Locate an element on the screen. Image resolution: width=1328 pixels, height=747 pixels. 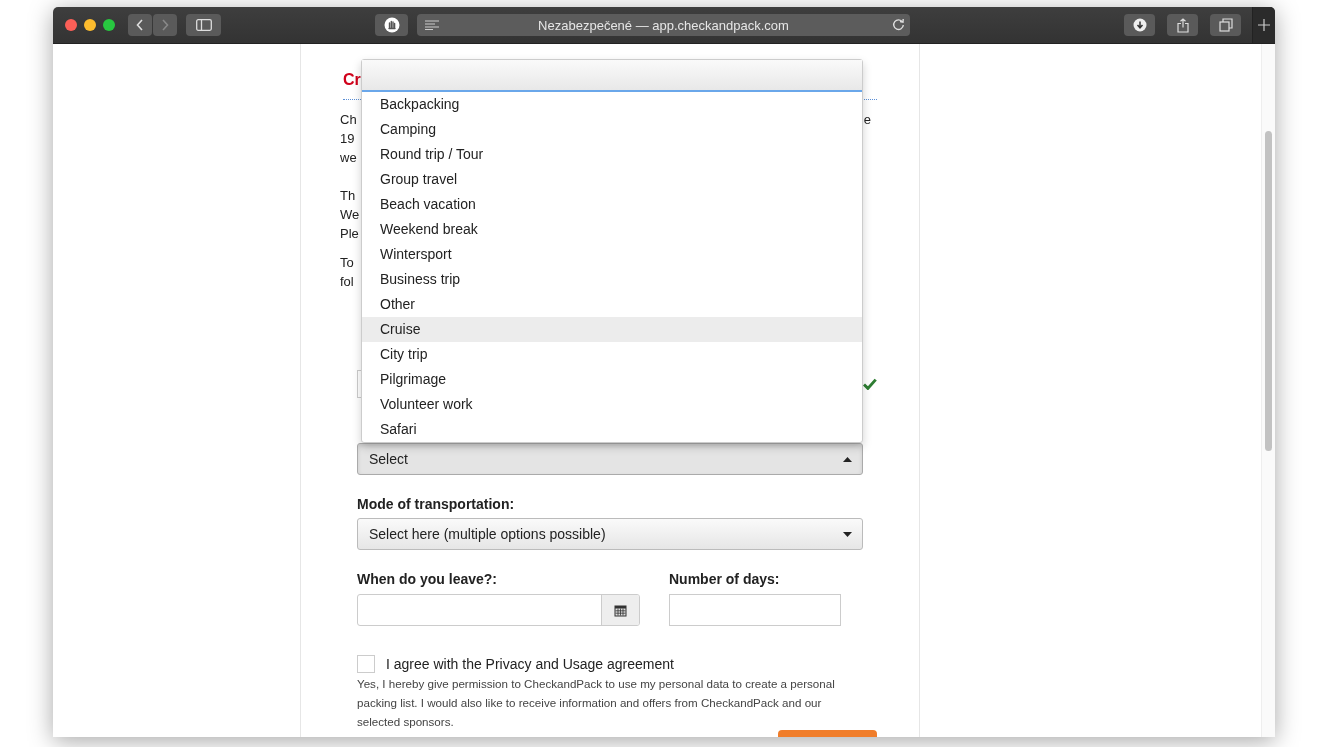
paragraph-text: we is located at coordinates (348, 158).